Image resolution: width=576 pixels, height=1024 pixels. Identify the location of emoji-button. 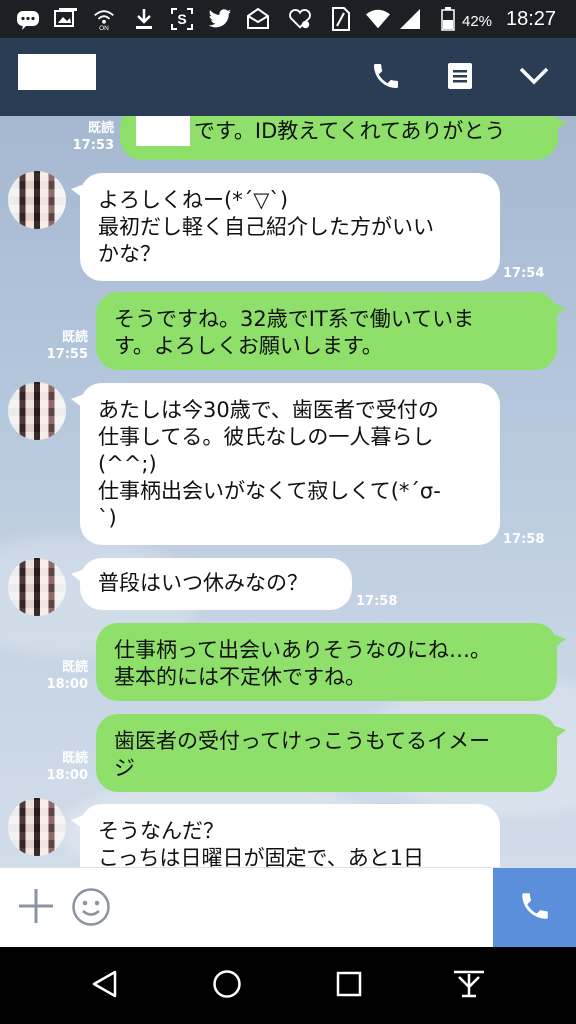
(91, 909).